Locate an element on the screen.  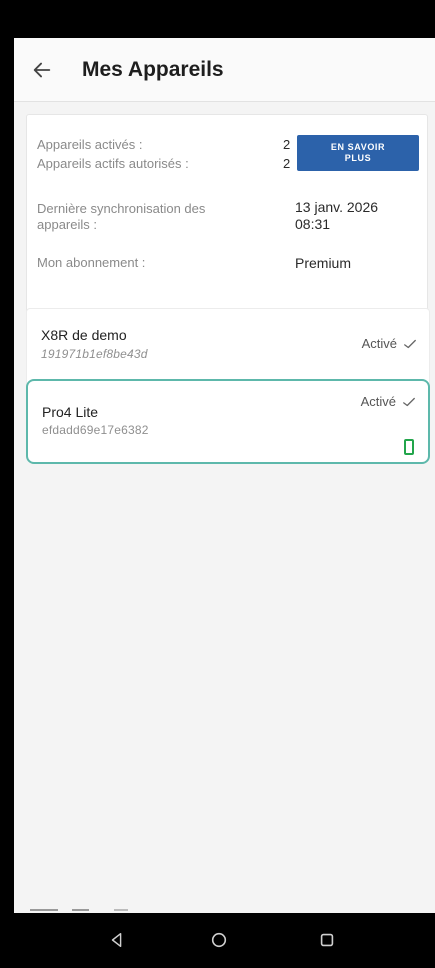
learn-more-label: EN SAVOIR PLUS is located at coordinates (358, 152).